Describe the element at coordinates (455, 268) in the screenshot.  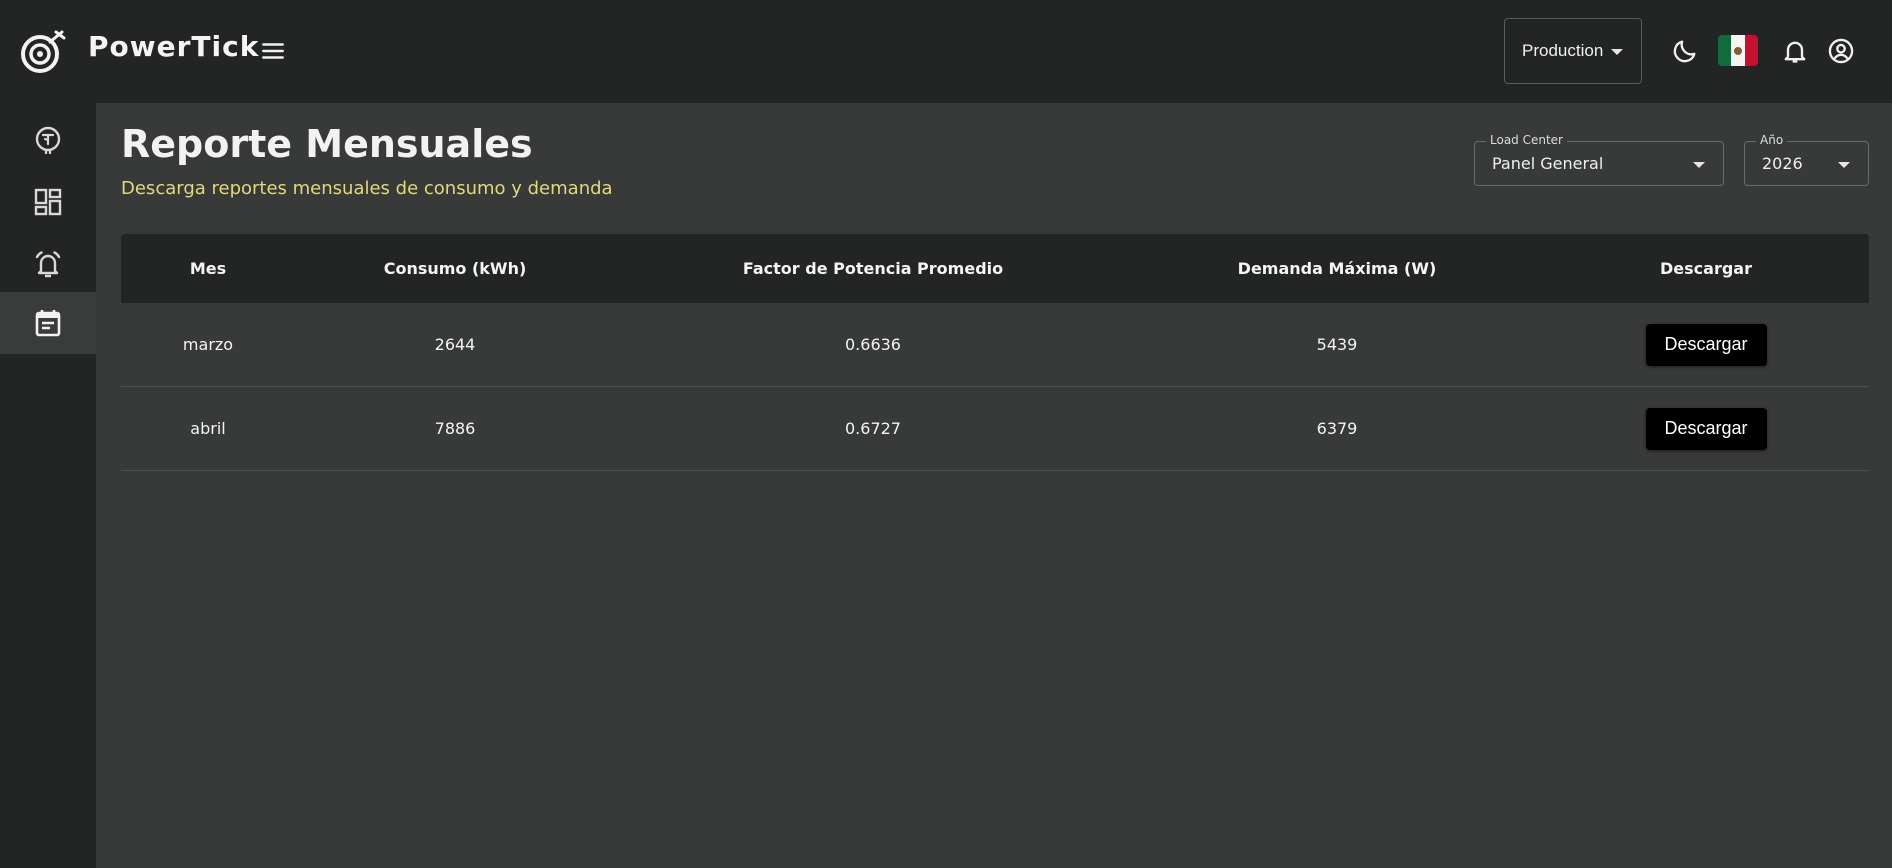
I see `column-header-consumo: Consumo (kWh)` at that location.